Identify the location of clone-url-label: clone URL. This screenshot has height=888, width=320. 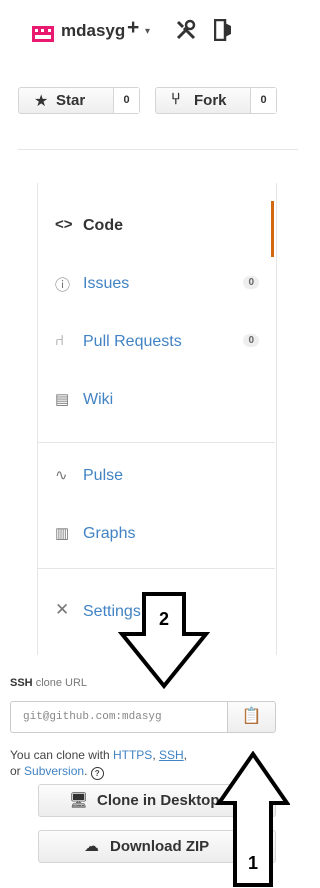
(61, 683).